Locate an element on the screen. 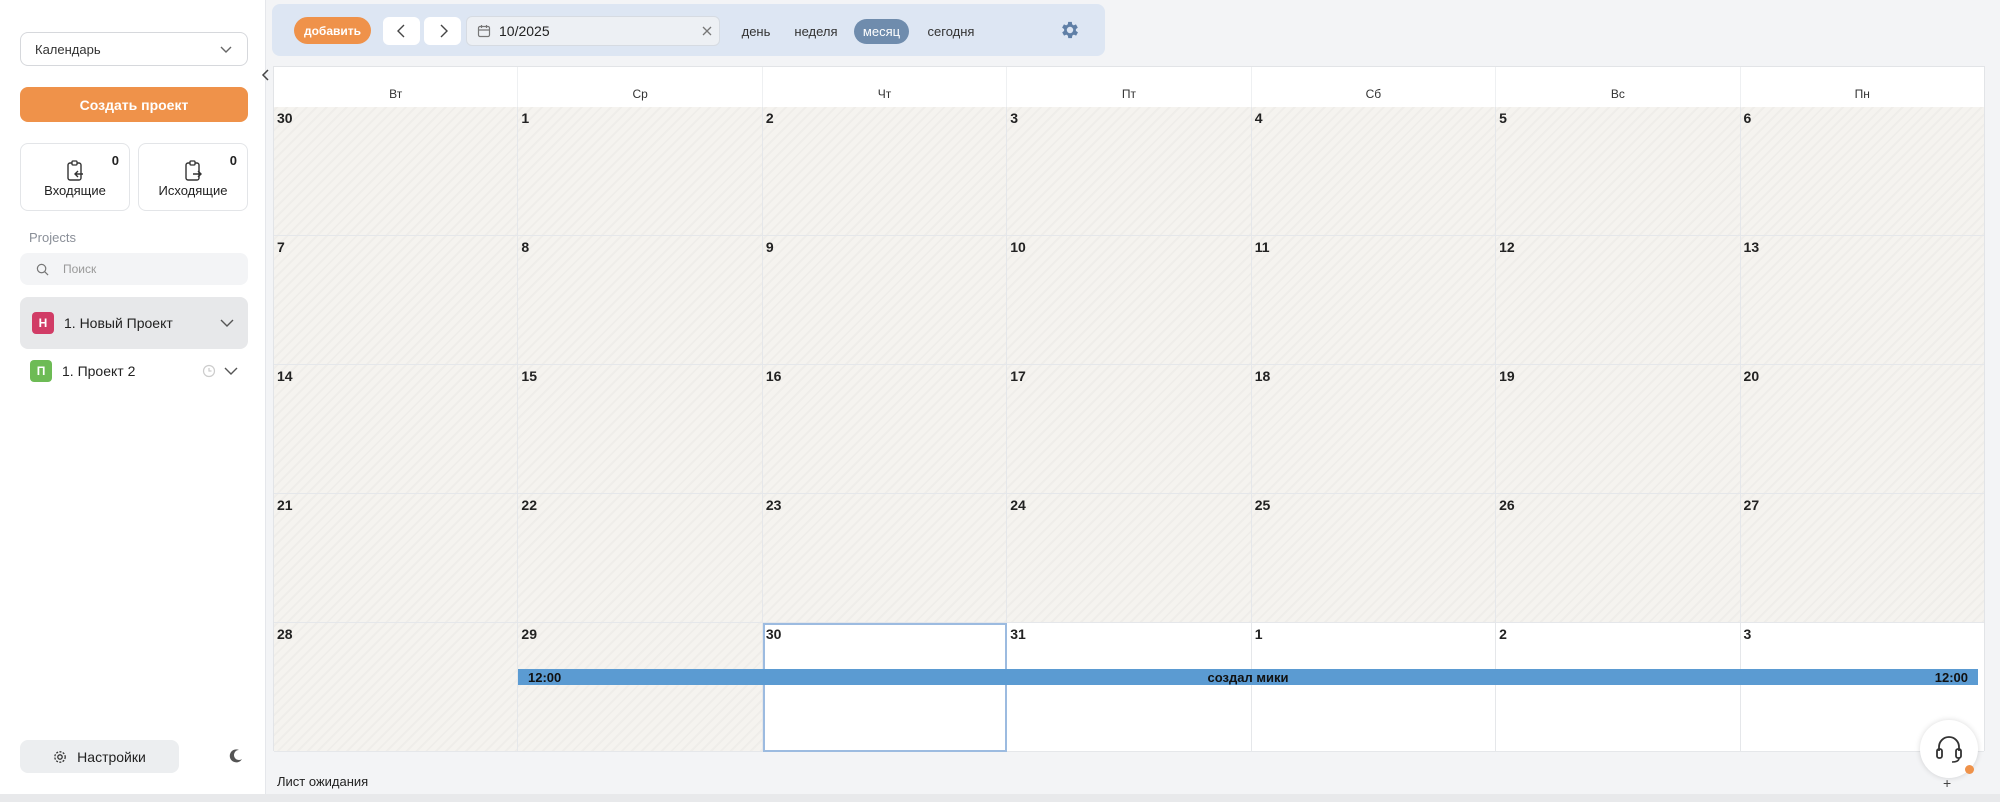 The image size is (2000, 802). day-number: 15 is located at coordinates (529, 376).